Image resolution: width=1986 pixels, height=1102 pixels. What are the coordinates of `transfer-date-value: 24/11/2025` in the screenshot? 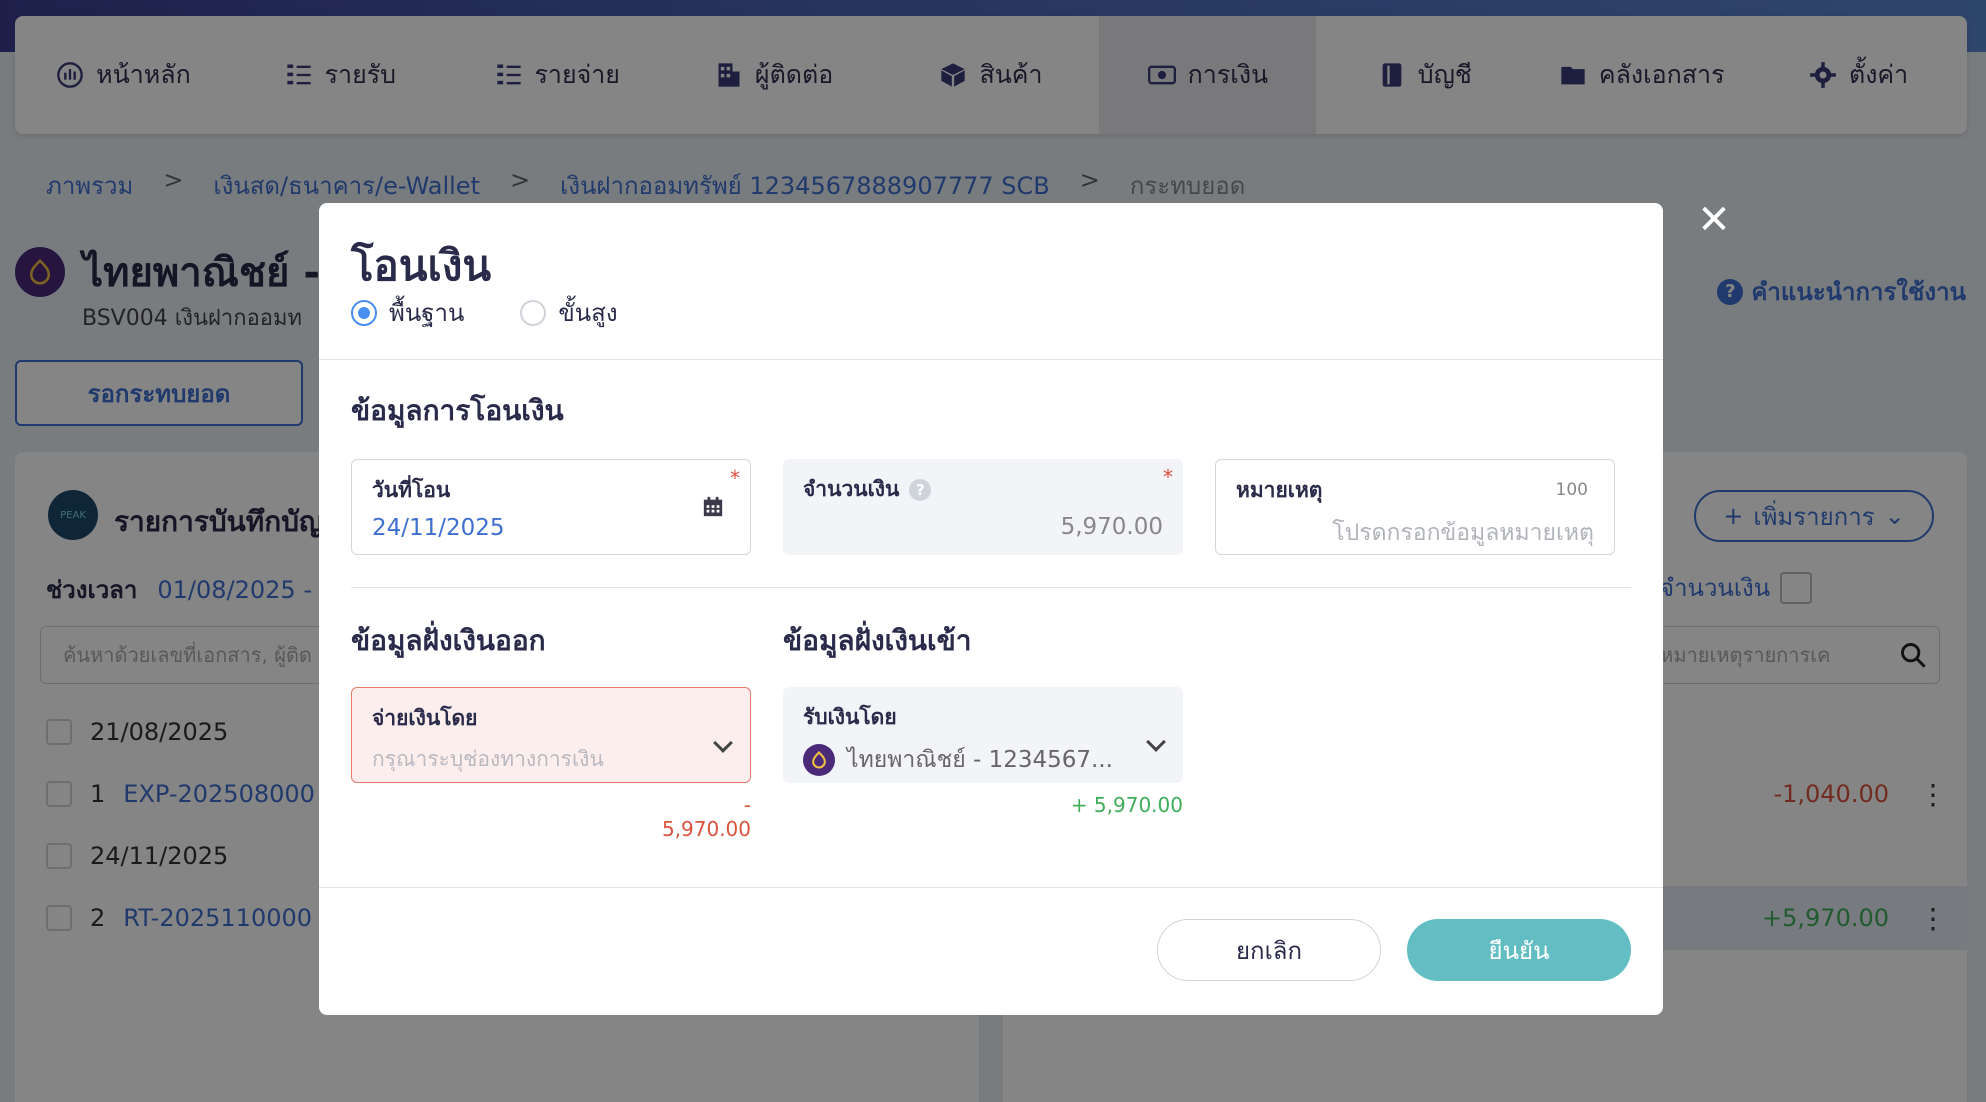 It's located at (551, 528).